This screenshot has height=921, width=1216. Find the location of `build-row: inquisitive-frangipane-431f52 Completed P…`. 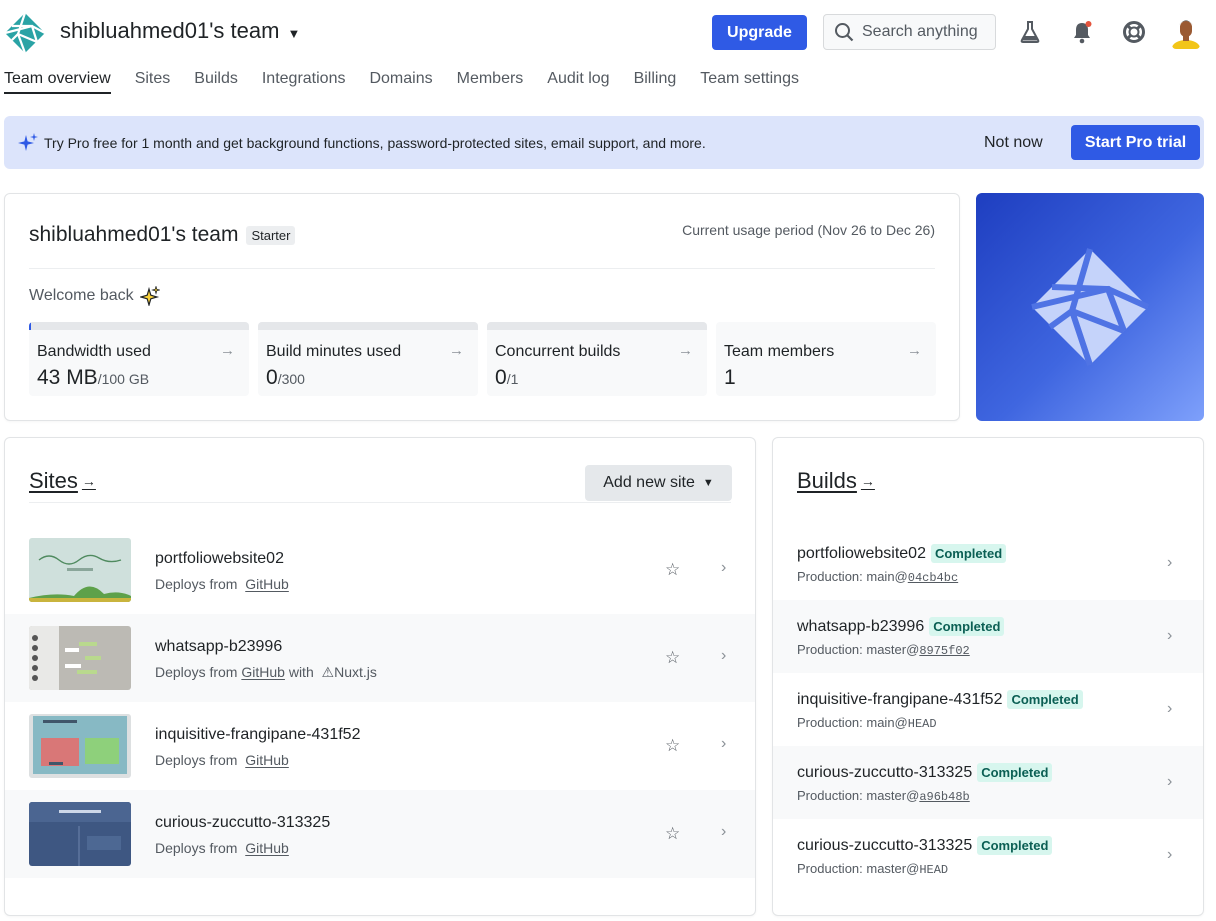

build-row: inquisitive-frangipane-431f52 Completed P… is located at coordinates (988, 709).